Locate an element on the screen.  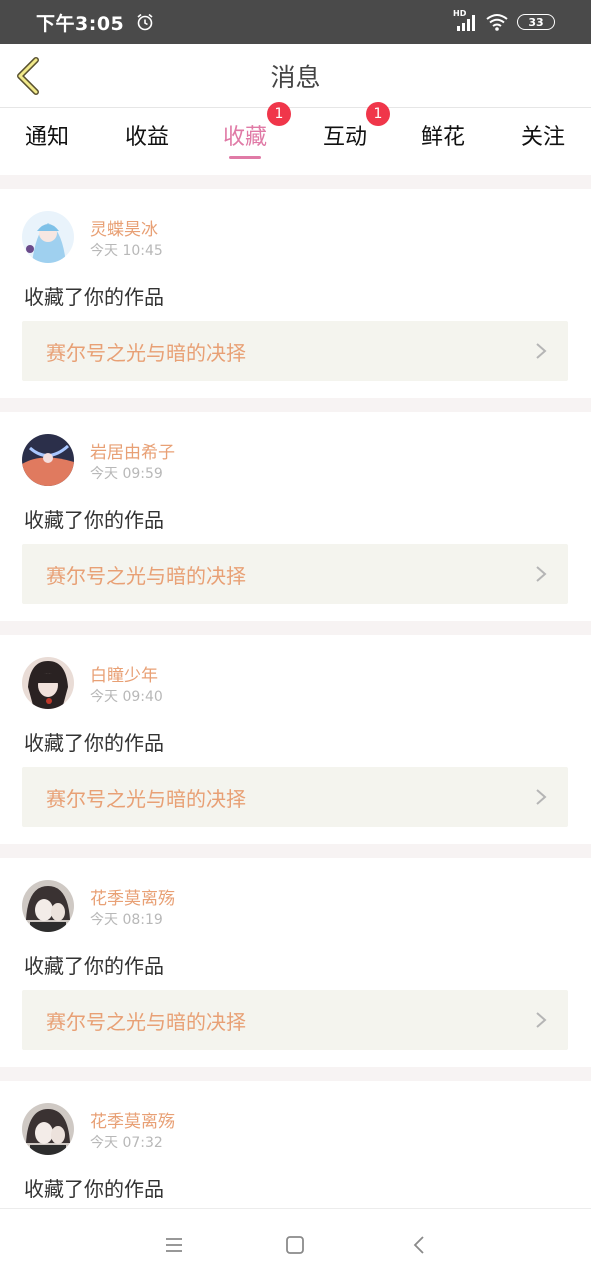
battery-icon: 33 is located at coordinates (536, 22).